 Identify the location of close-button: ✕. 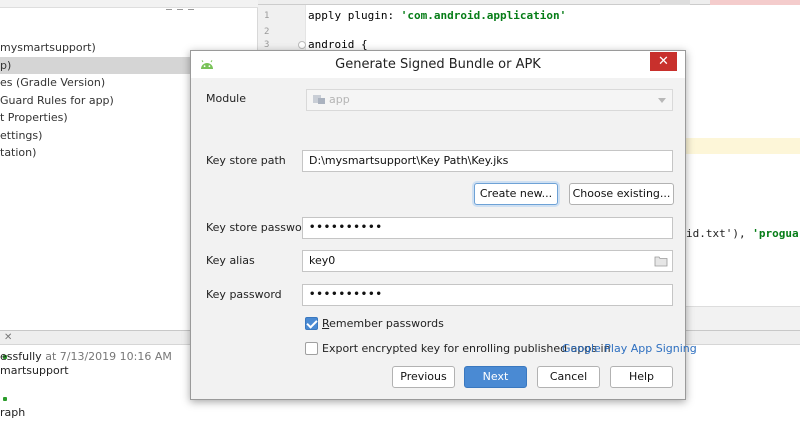
(663, 61).